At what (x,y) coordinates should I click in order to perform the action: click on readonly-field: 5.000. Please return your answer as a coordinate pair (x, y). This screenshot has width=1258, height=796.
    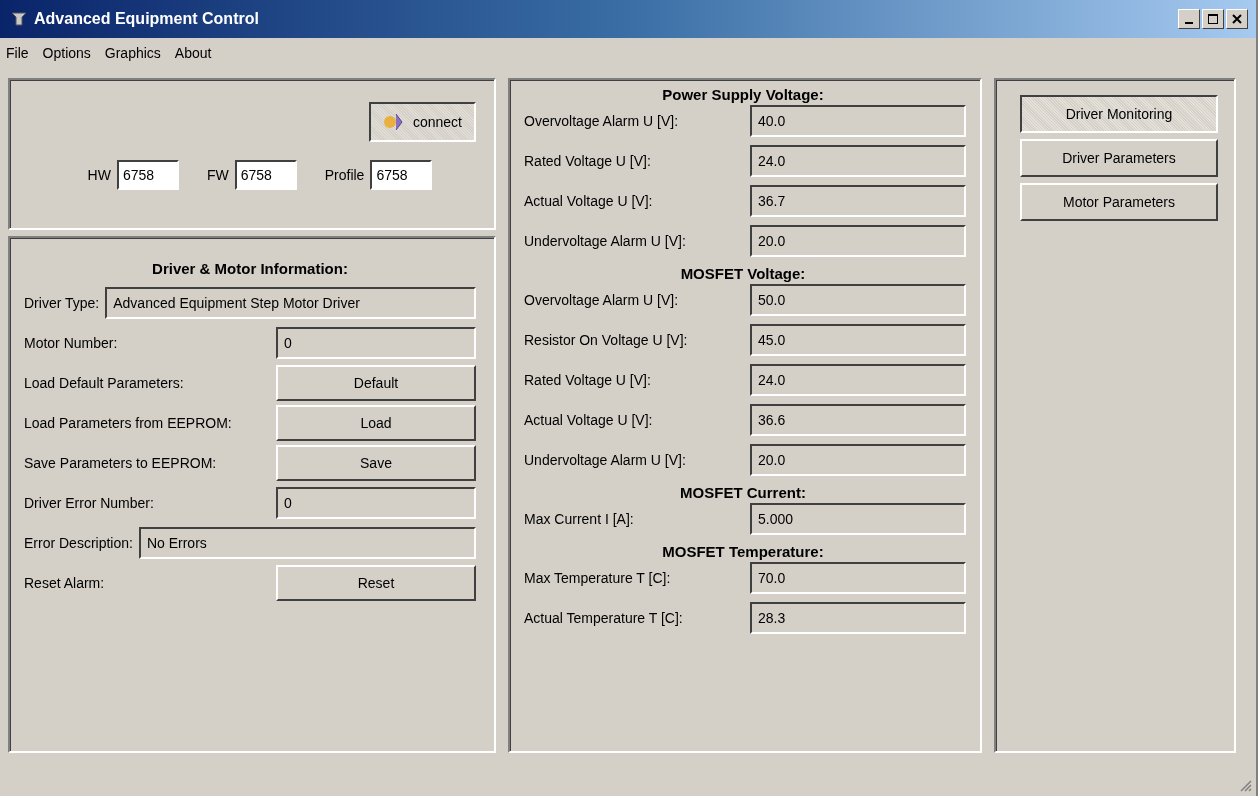
    Looking at the image, I should click on (858, 519).